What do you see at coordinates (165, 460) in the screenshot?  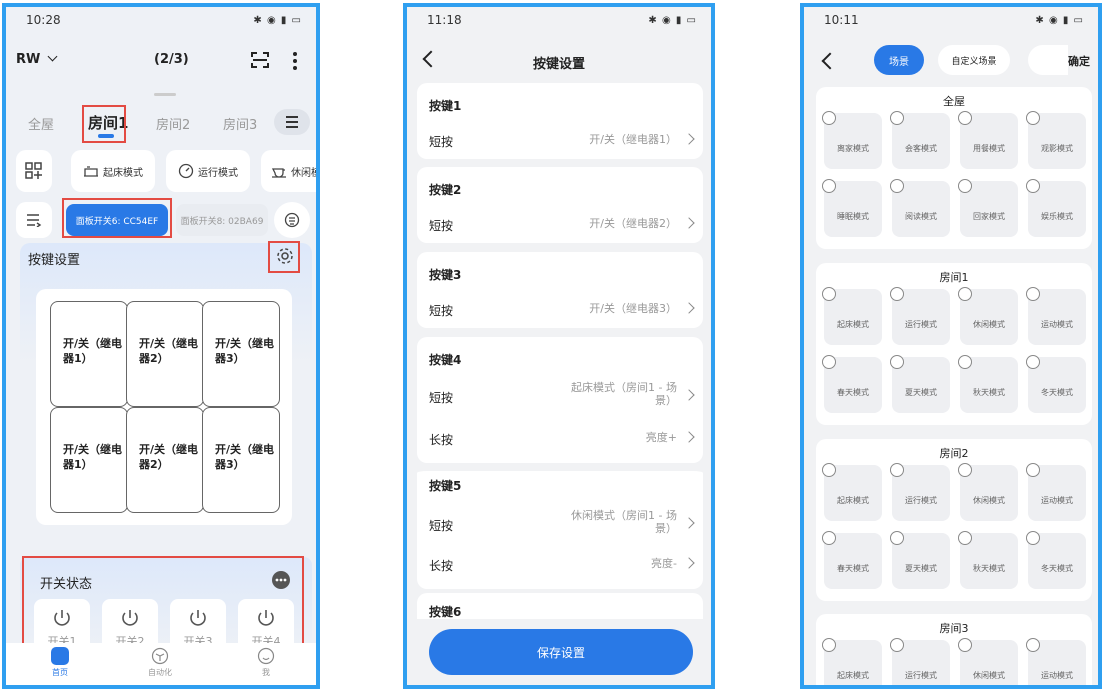 I see `key-button-5: 开/关（继电器2）` at bounding box center [165, 460].